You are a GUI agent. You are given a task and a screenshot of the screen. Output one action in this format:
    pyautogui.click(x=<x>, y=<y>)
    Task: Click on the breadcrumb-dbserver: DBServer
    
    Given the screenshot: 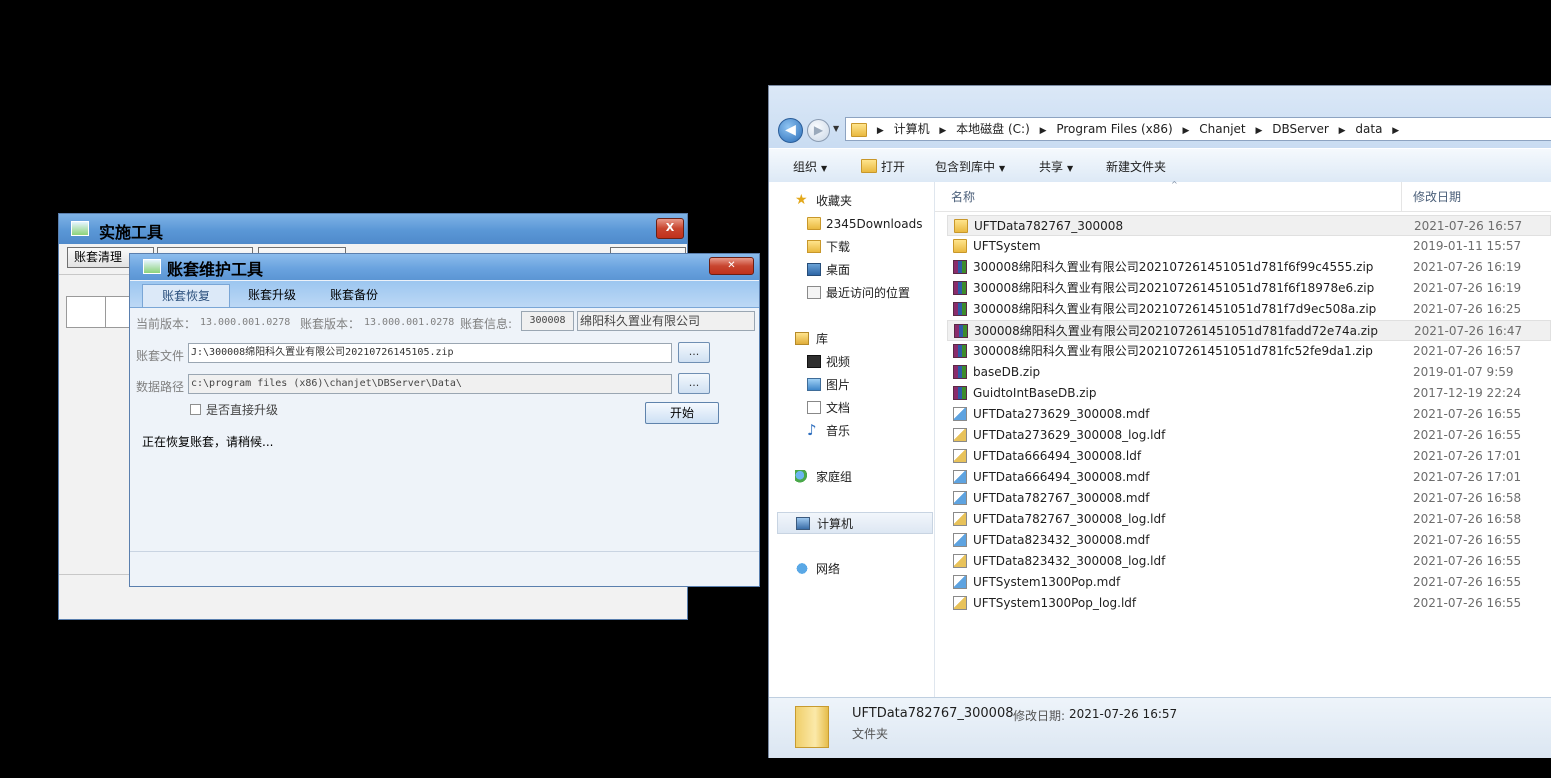 What is the action you would take?
    pyautogui.click(x=1300, y=129)
    